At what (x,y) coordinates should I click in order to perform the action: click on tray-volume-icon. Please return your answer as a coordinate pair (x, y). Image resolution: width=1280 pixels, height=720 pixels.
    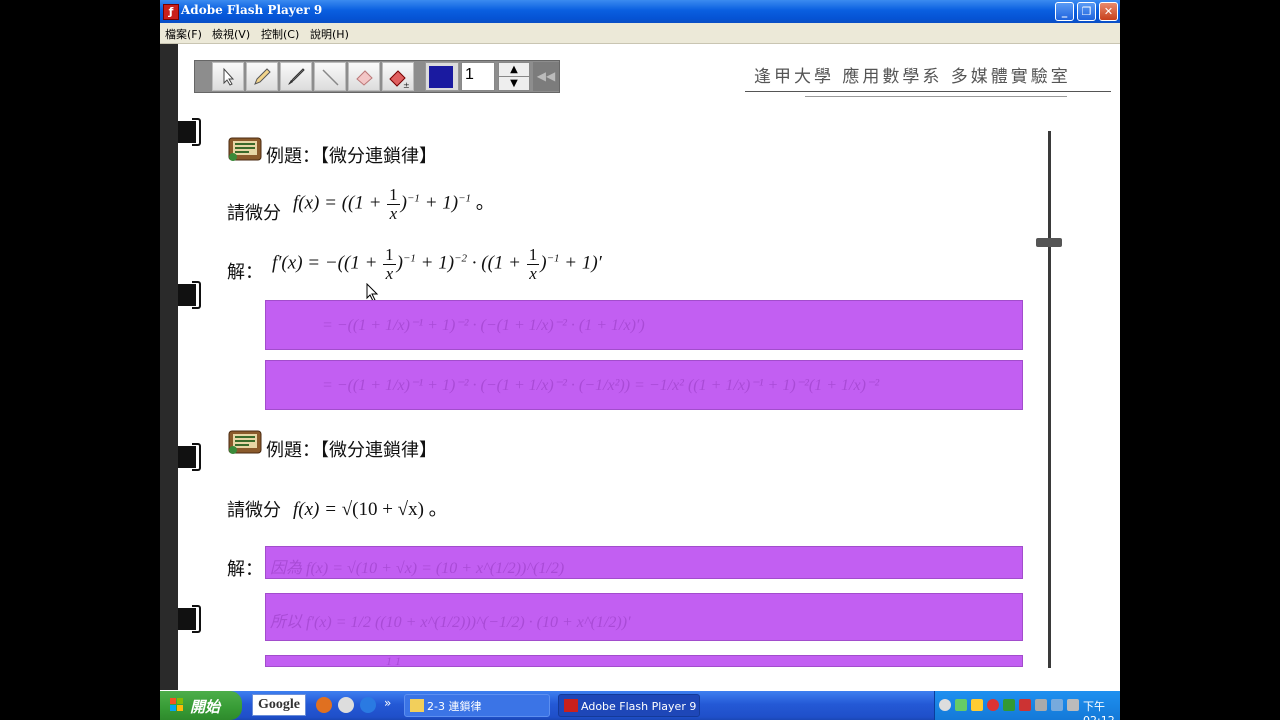
    Looking at the image, I should click on (1057, 705).